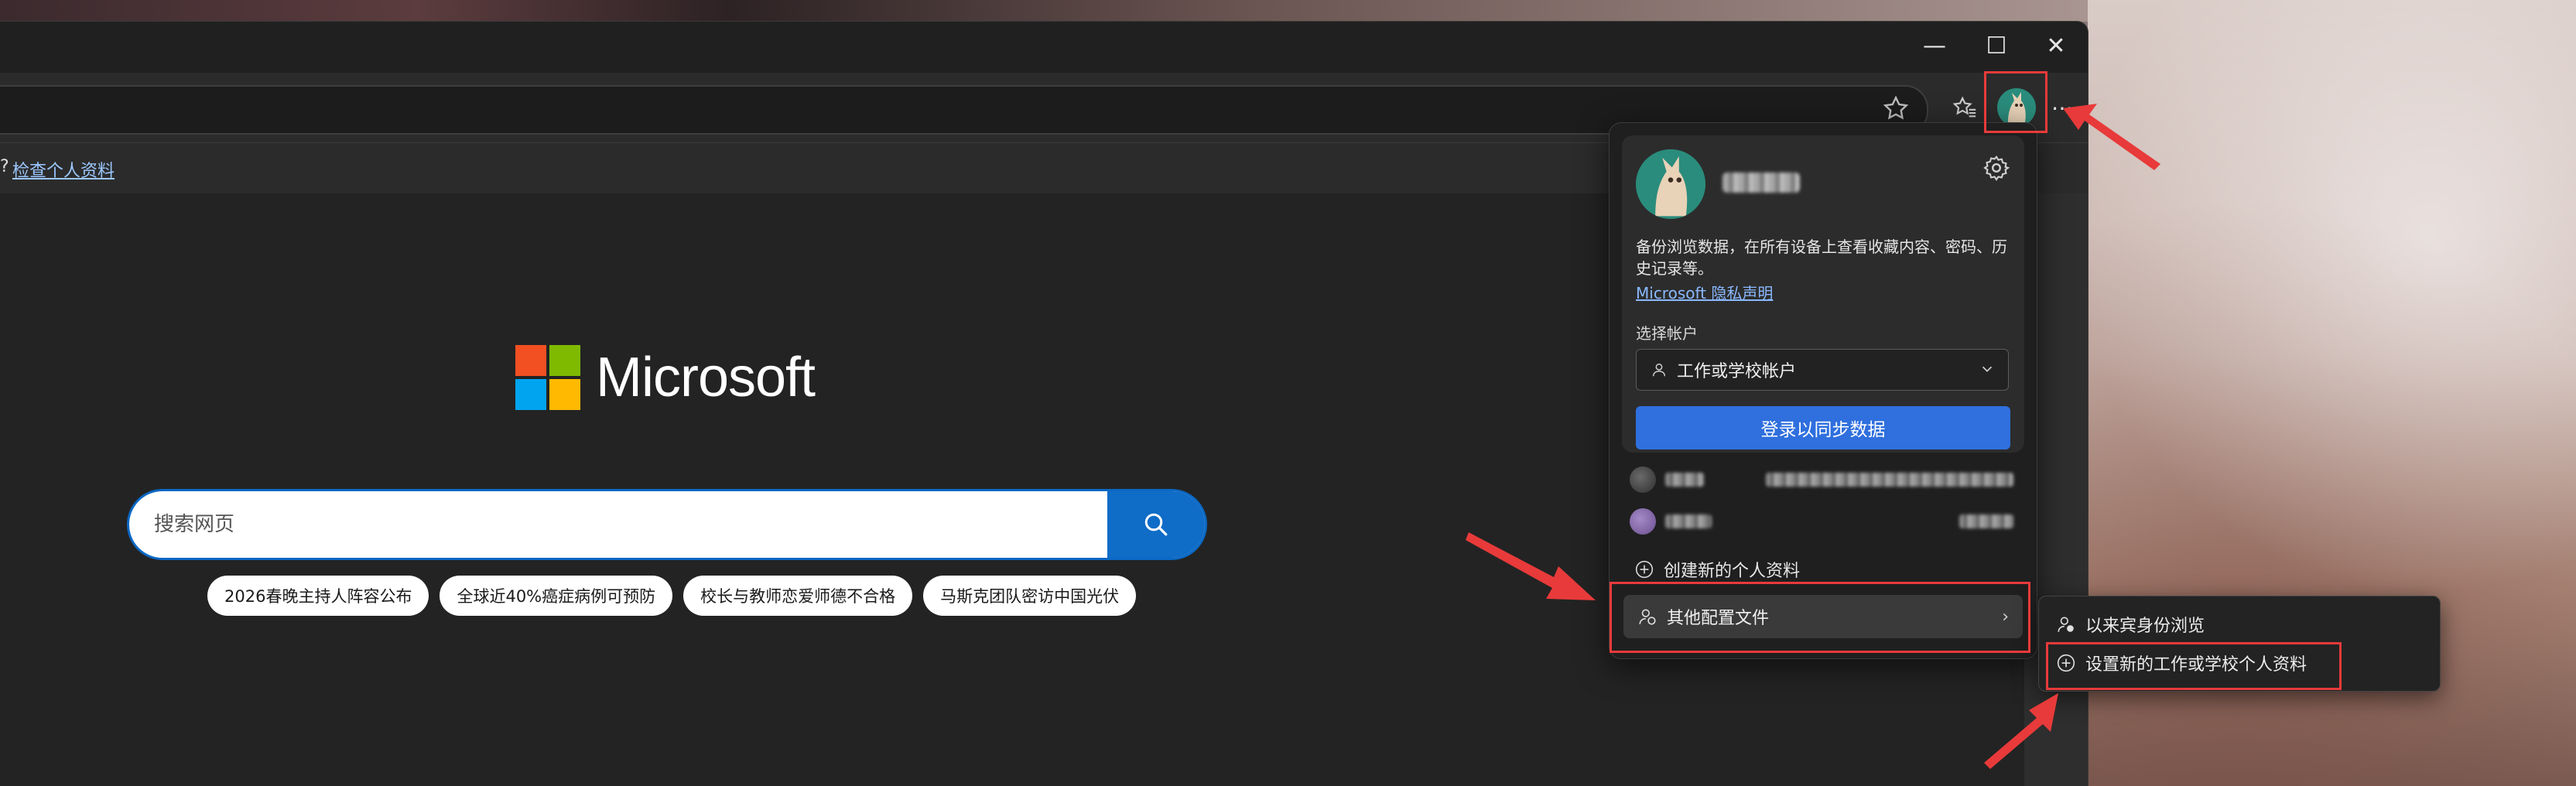  I want to click on microsoft-logo-icon, so click(547, 377).